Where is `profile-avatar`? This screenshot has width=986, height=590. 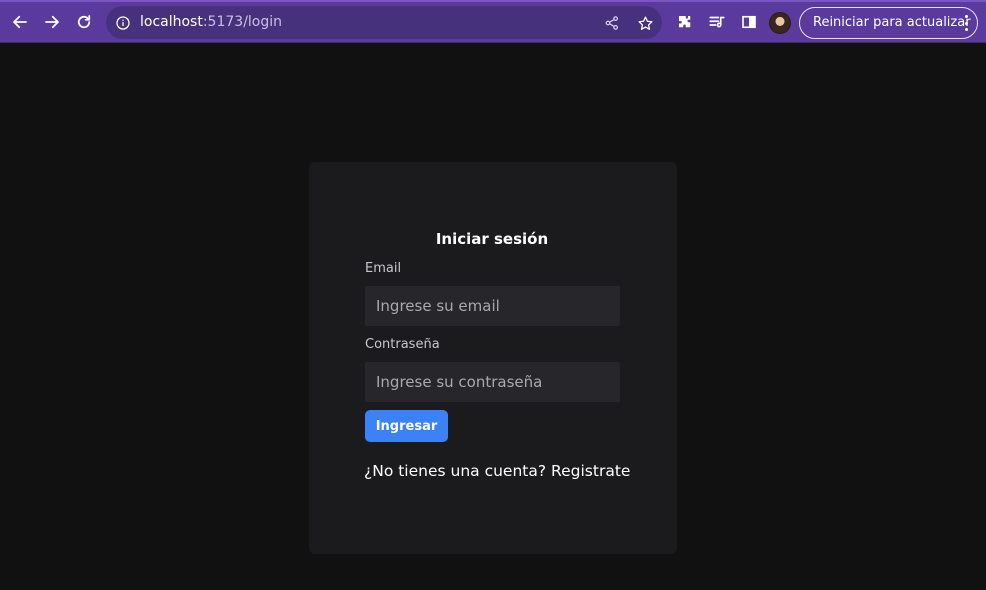
profile-avatar is located at coordinates (780, 23).